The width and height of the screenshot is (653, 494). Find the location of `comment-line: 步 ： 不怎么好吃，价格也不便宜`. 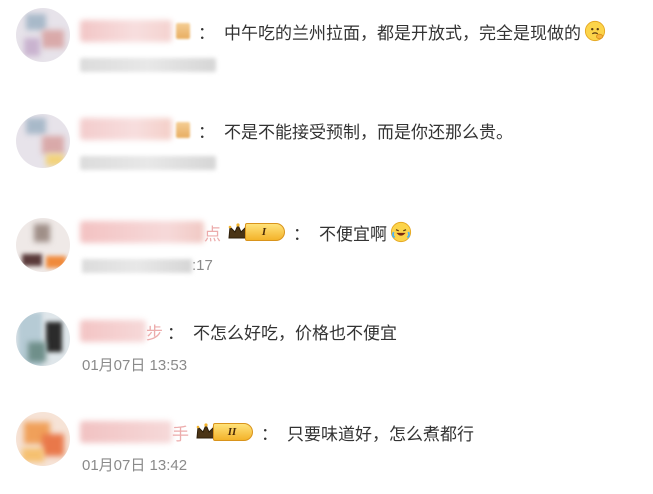

comment-line: 步 ： 不怎么好吃，价格也不便宜 is located at coordinates (238, 331).